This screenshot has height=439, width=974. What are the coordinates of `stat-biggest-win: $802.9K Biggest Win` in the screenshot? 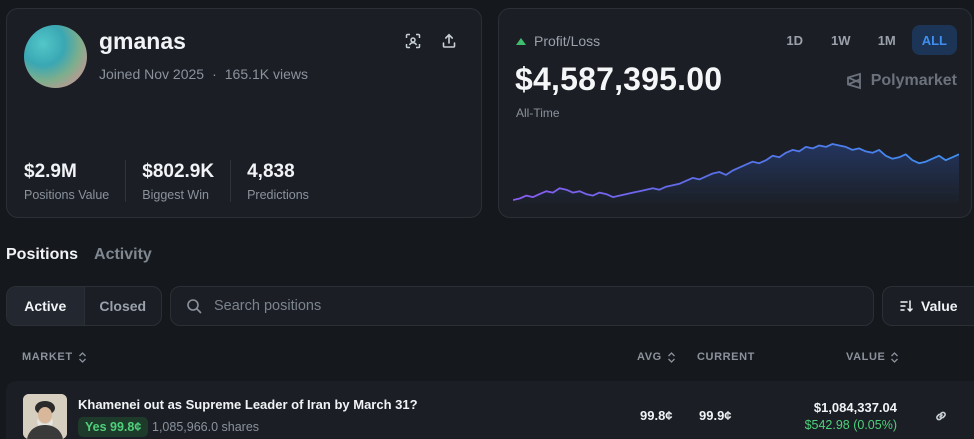 It's located at (187, 181).